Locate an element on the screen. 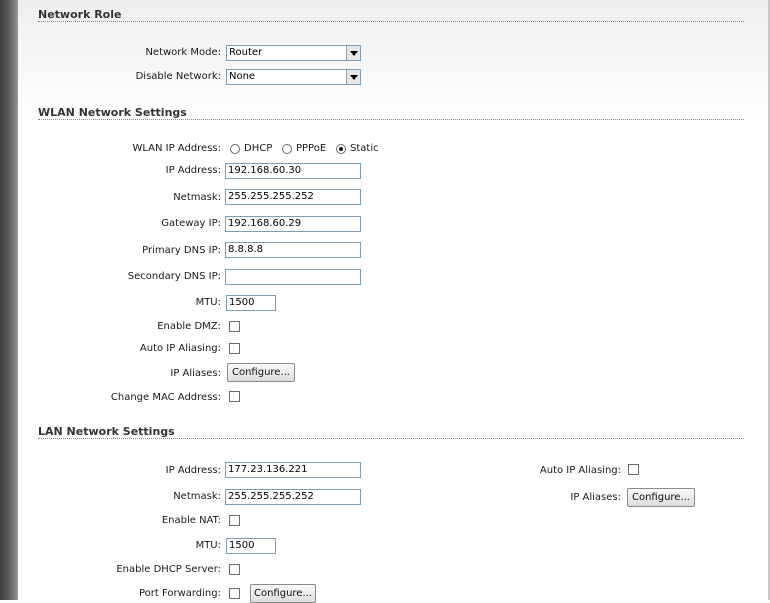 This screenshot has width=770, height=603. disable-network-select: None is located at coordinates (293, 77).